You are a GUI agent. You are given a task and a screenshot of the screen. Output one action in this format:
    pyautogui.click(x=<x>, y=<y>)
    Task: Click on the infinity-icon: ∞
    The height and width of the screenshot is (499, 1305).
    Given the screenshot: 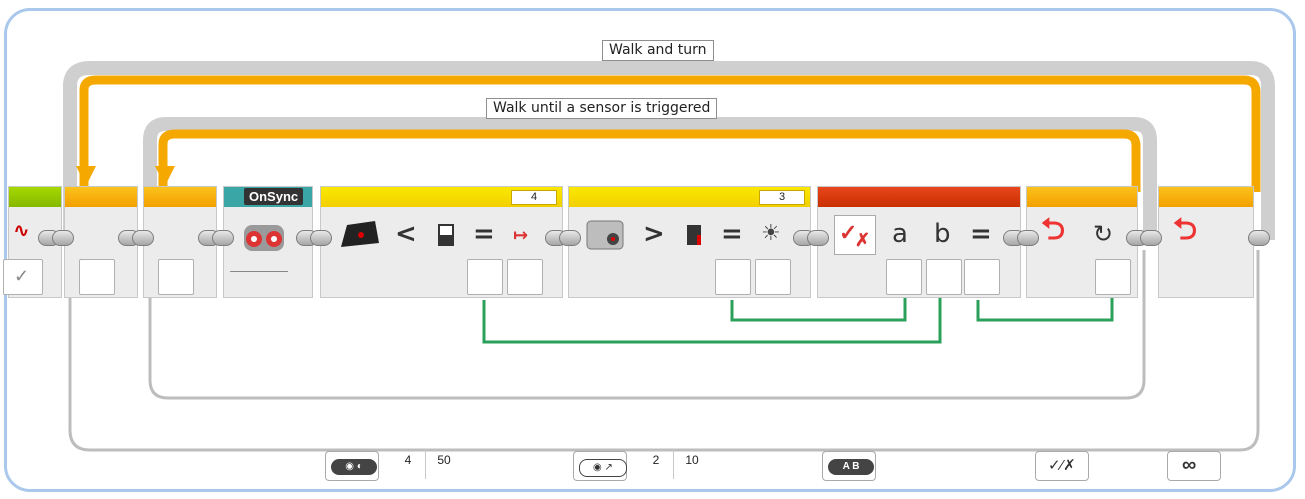 What is the action you would take?
    pyautogui.click(x=1189, y=465)
    